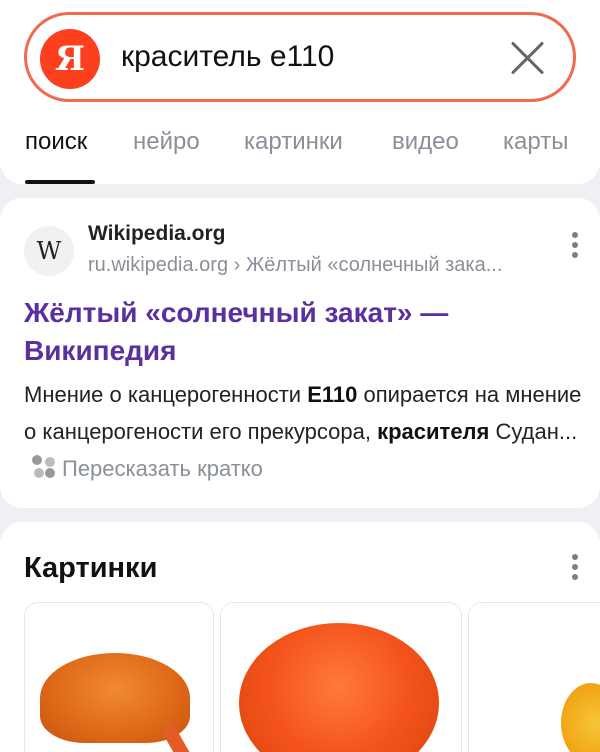 The width and height of the screenshot is (600, 752). What do you see at coordinates (70, 59) in the screenshot?
I see `yandex-logo-icon: Я` at bounding box center [70, 59].